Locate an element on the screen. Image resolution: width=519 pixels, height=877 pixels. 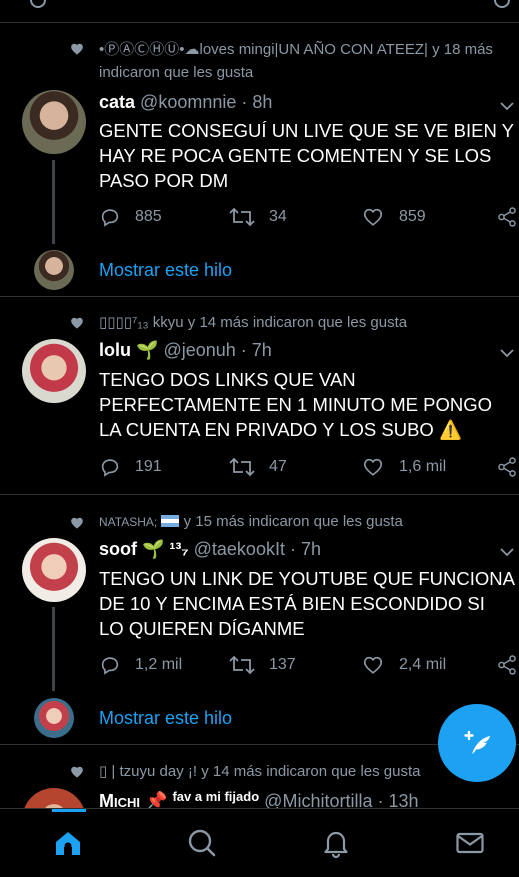
reply-count: 1,2 mil is located at coordinates (159, 664).